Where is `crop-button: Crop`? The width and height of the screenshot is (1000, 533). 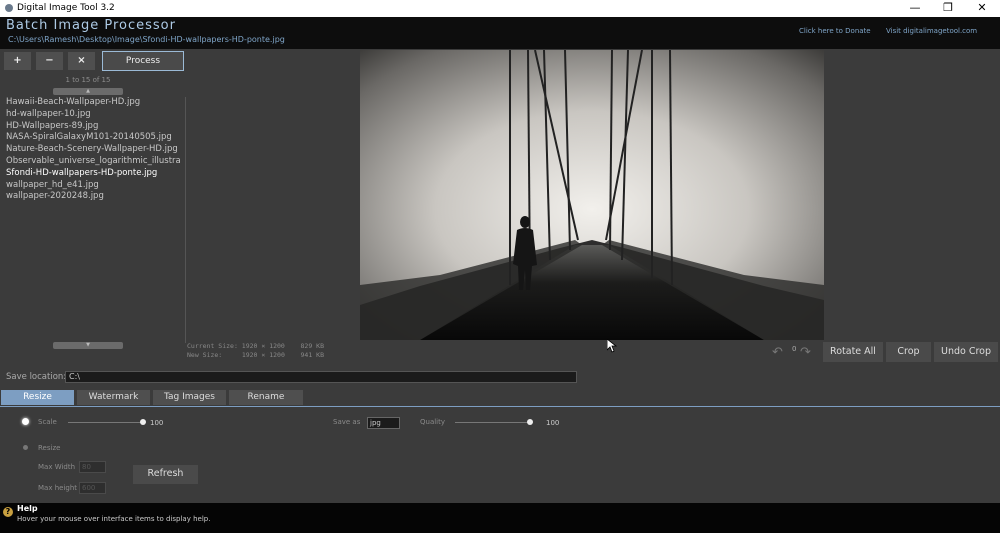
crop-button: Crop is located at coordinates (908, 352).